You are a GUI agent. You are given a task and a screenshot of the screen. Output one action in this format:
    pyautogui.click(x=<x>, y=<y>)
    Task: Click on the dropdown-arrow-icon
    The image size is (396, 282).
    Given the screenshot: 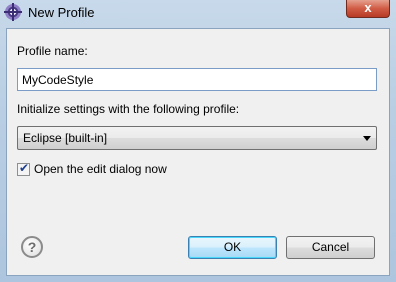 What is the action you would take?
    pyautogui.click(x=367, y=138)
    